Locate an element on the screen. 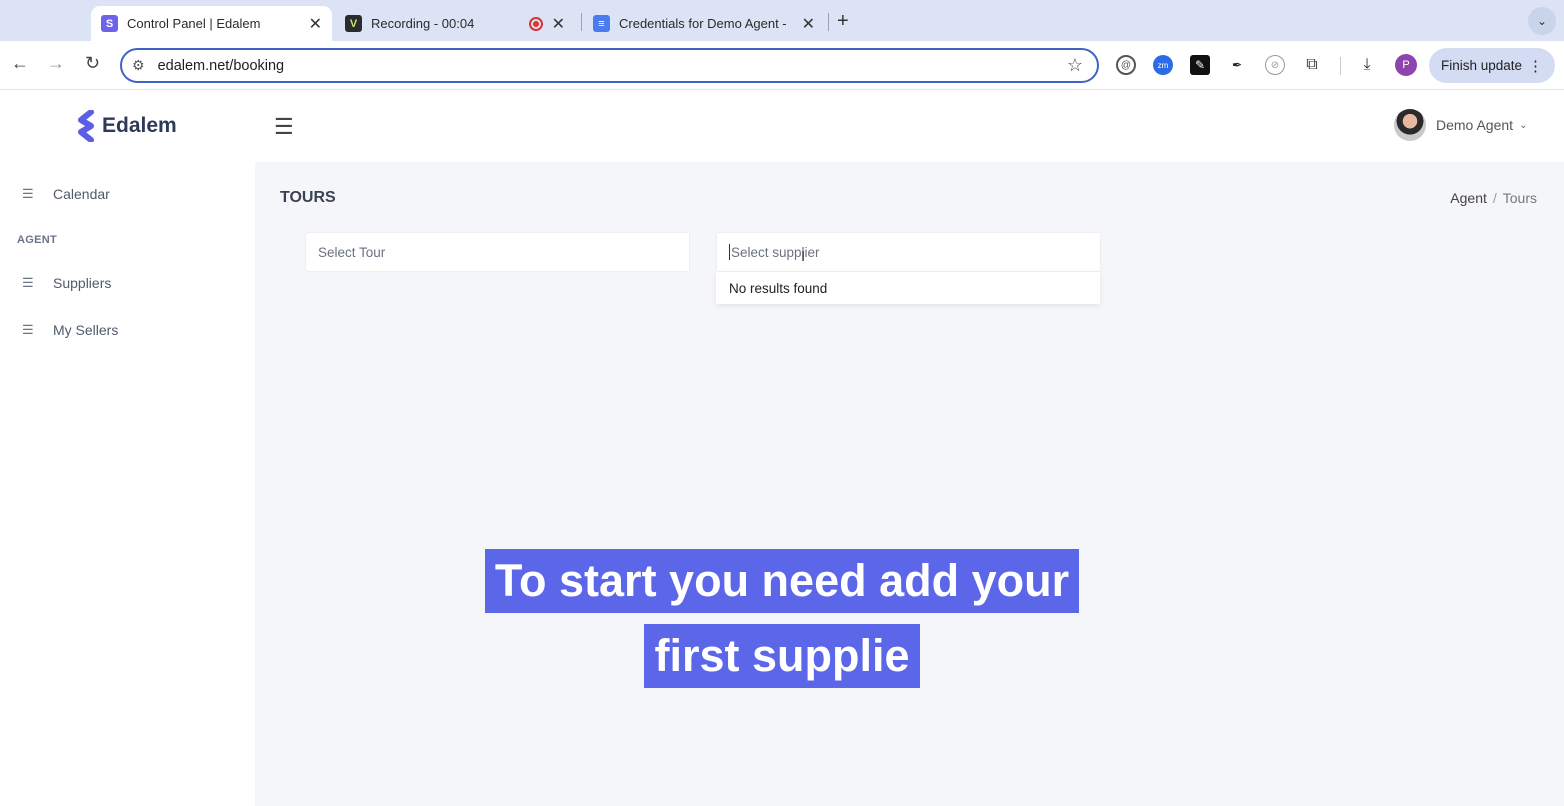 This screenshot has width=1564, height=806. breadcrumb-link-agent: Agent is located at coordinates (1468, 198).